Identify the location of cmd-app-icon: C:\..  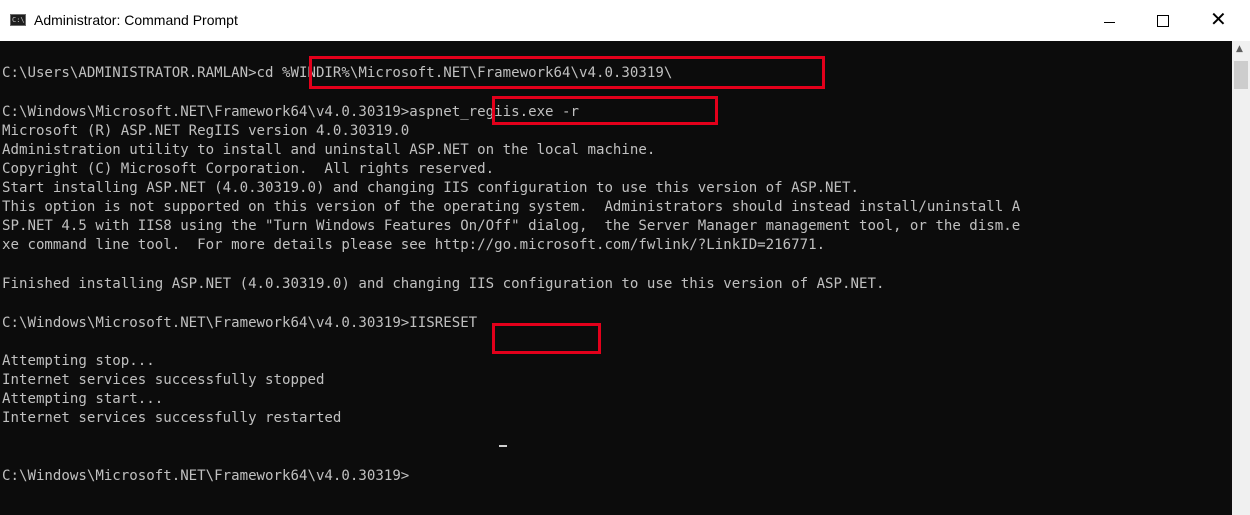
(18, 20).